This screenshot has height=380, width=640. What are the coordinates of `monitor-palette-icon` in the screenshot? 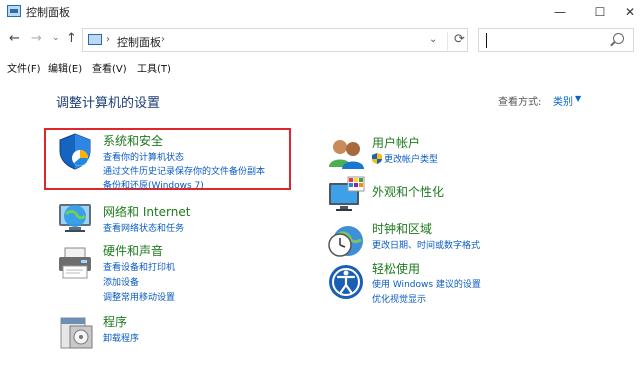 It's located at (346, 195).